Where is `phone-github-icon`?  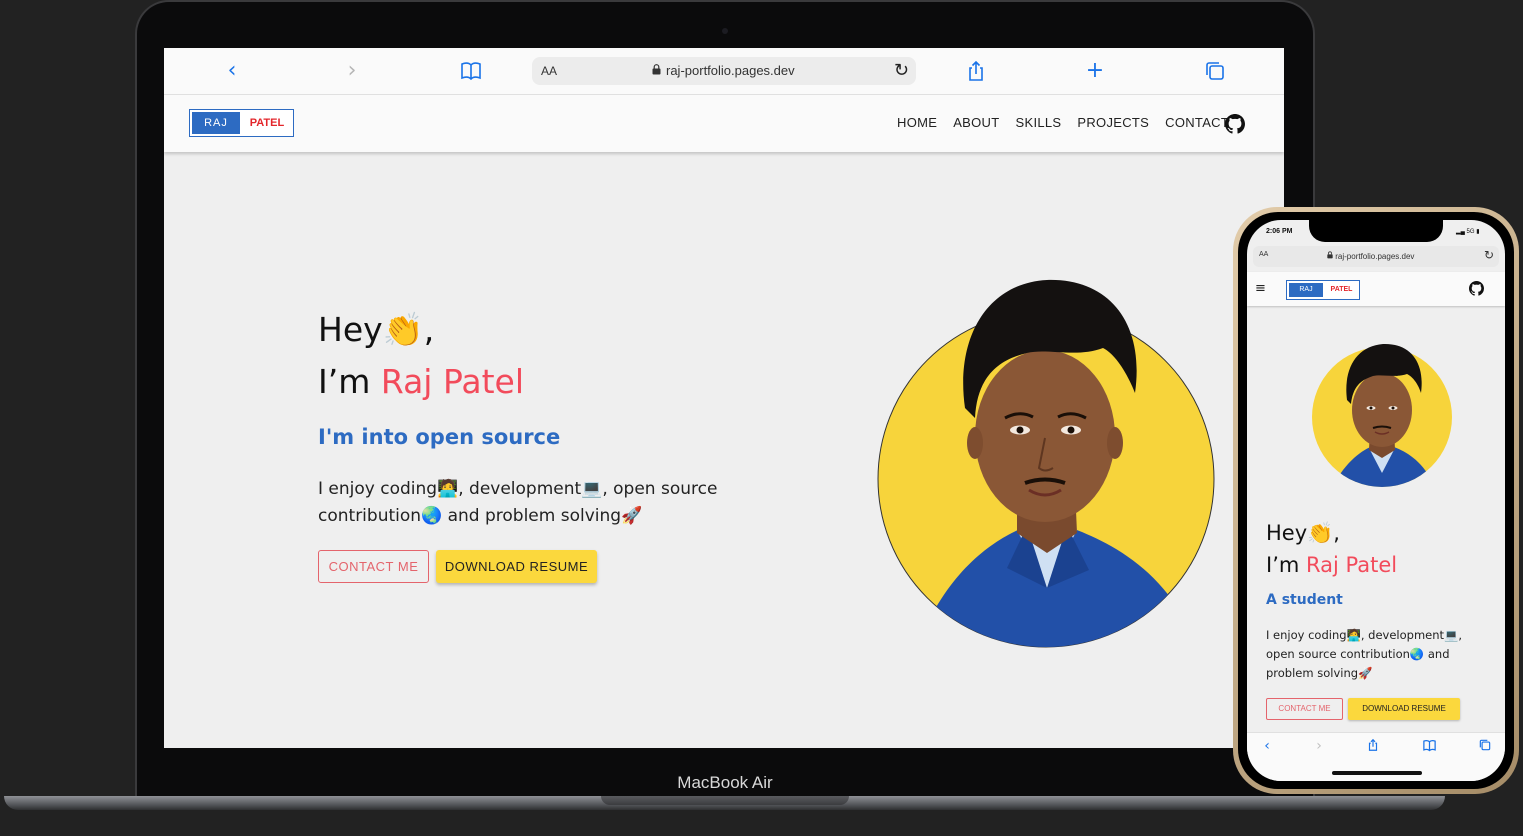
phone-github-icon is located at coordinates (1476, 288).